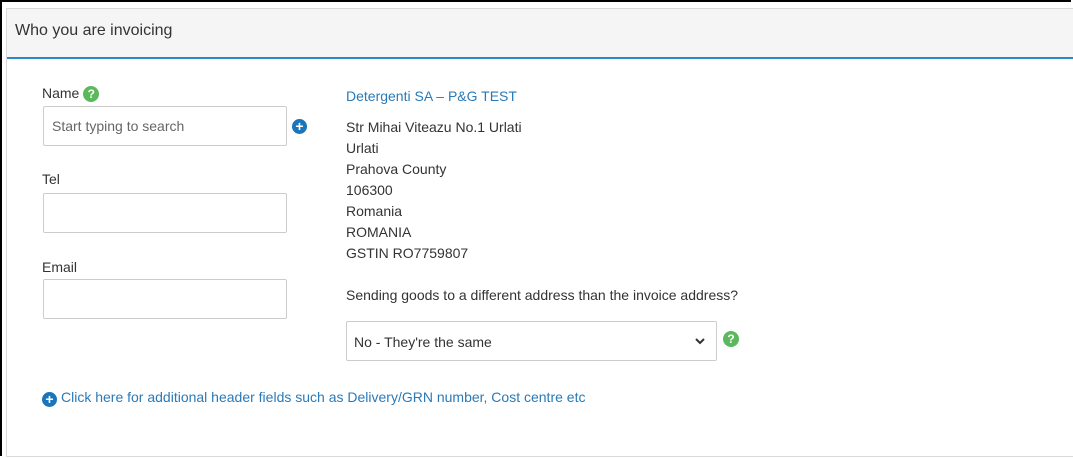 This screenshot has width=1073, height=458. I want to click on address-line: 106300, so click(369, 190).